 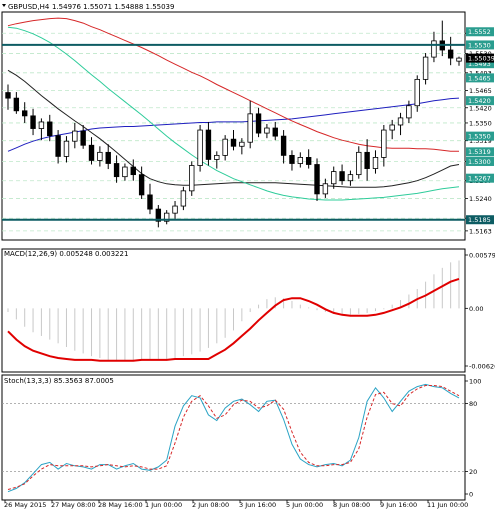 I want to click on current-price-badge: 1.55039, so click(x=480, y=58).